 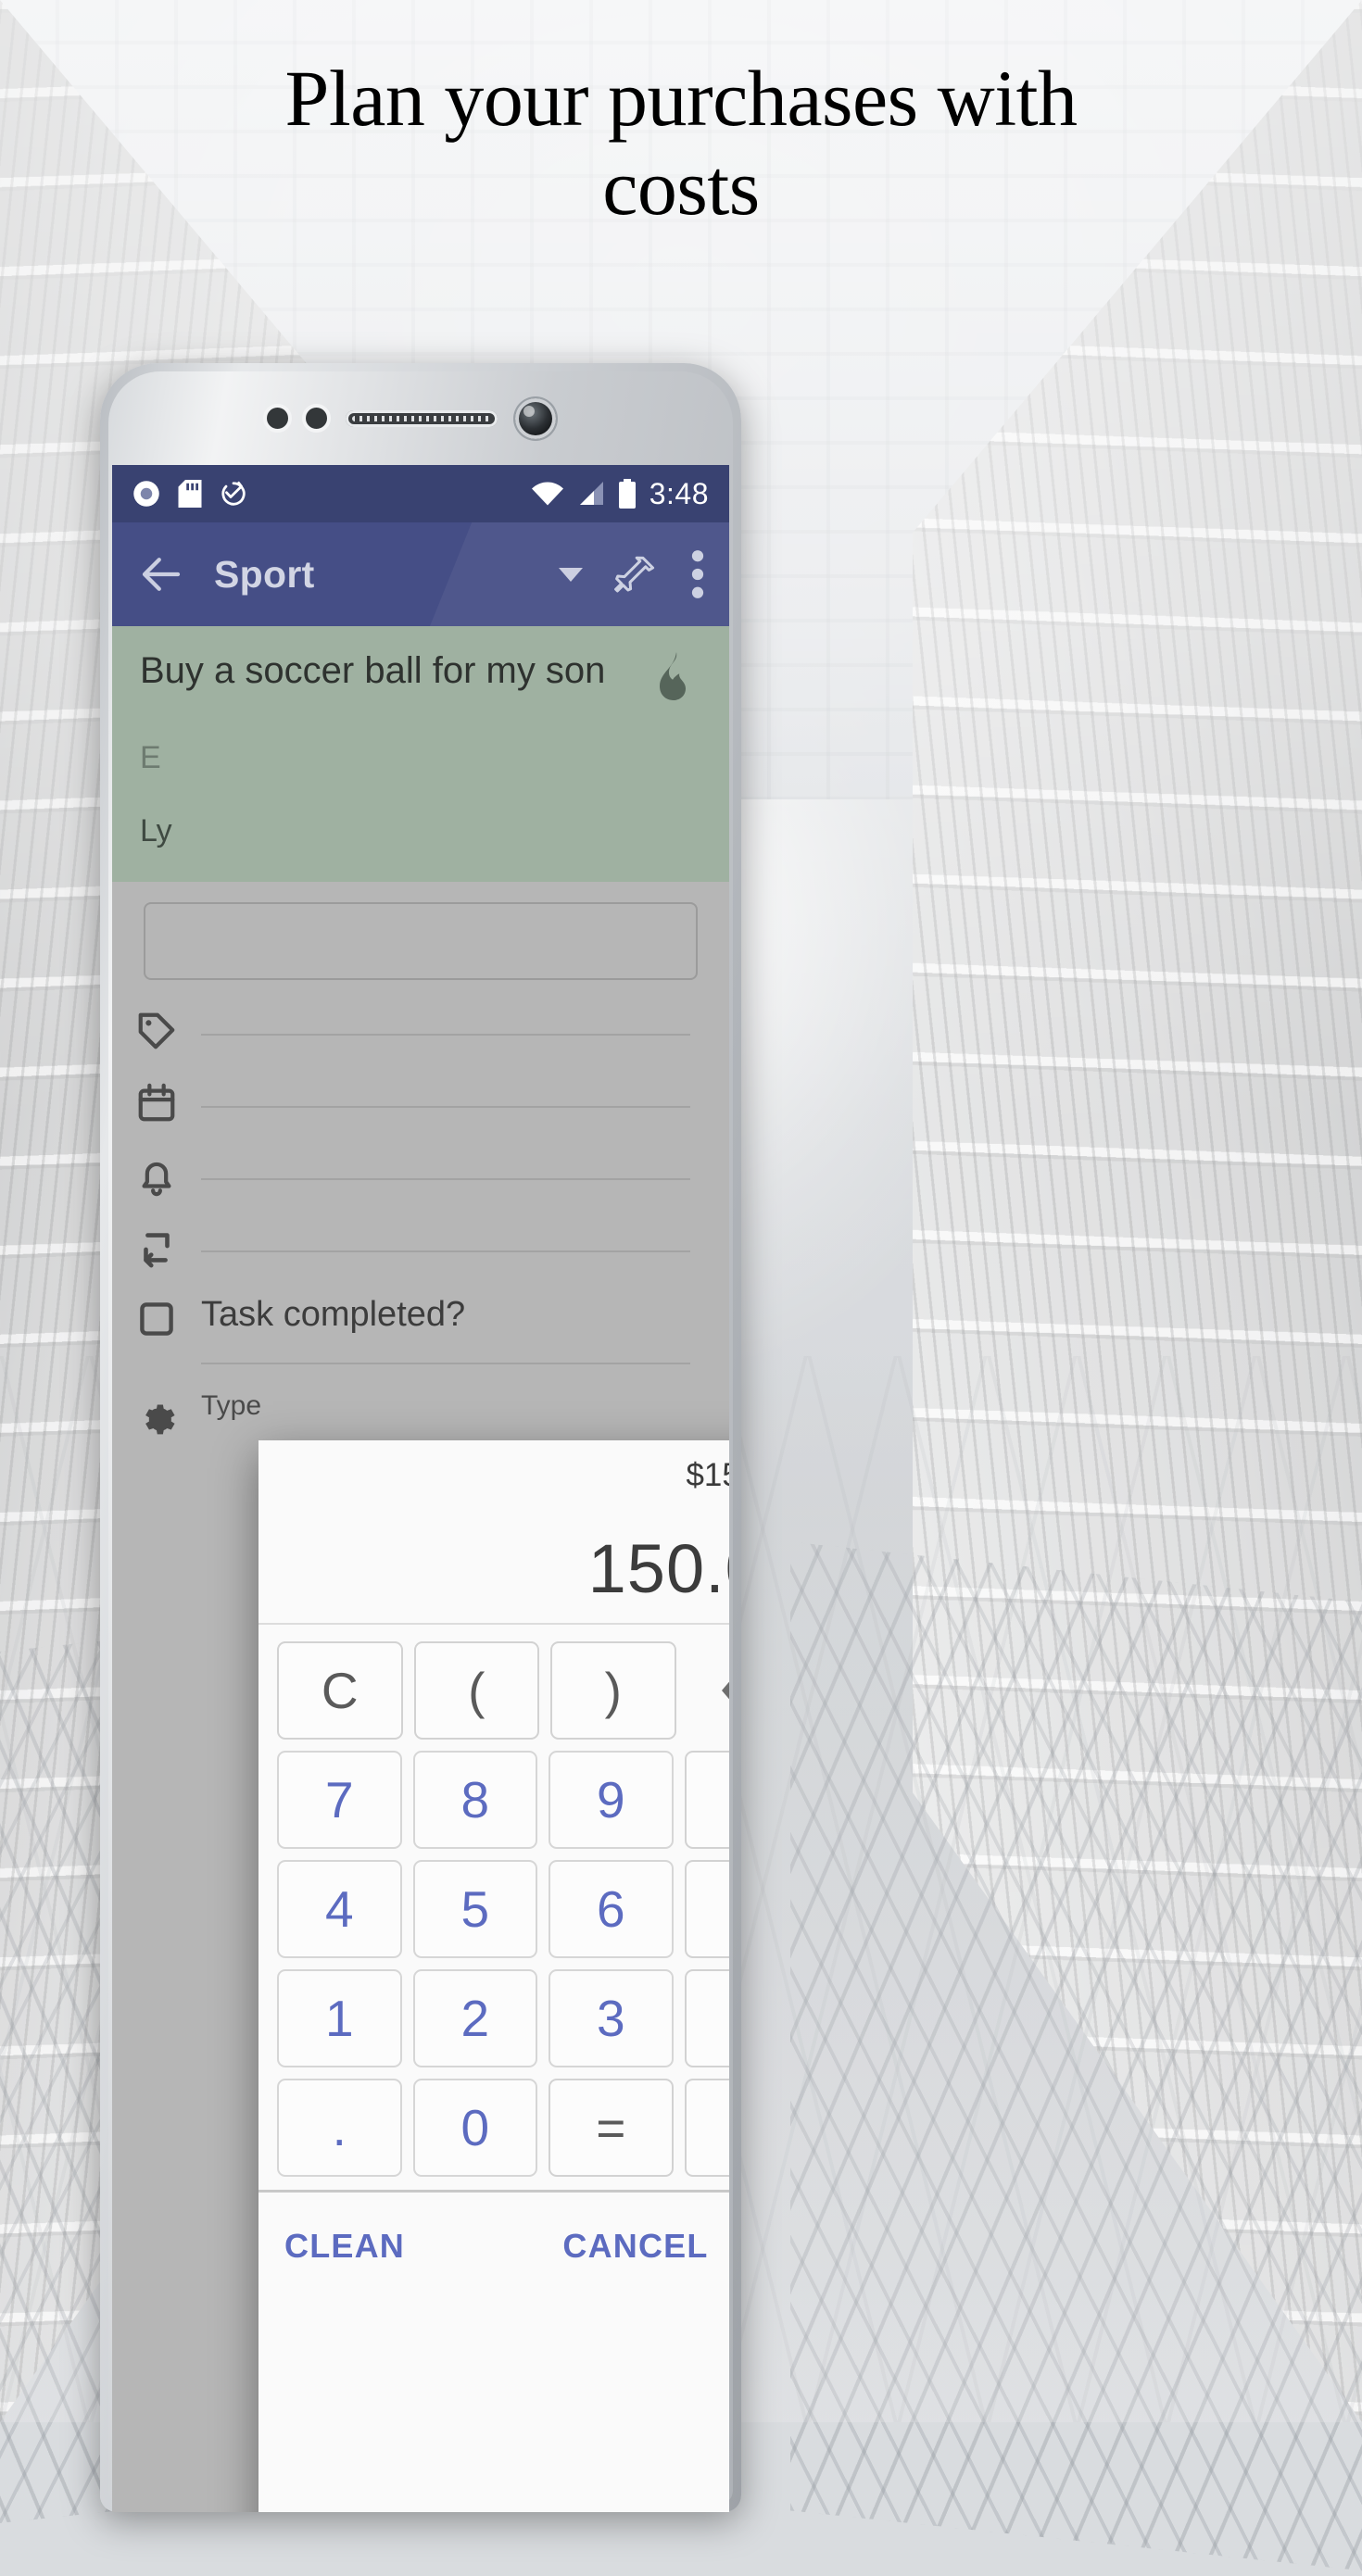 I want to click on key-minus: -, so click(x=706, y=2018).